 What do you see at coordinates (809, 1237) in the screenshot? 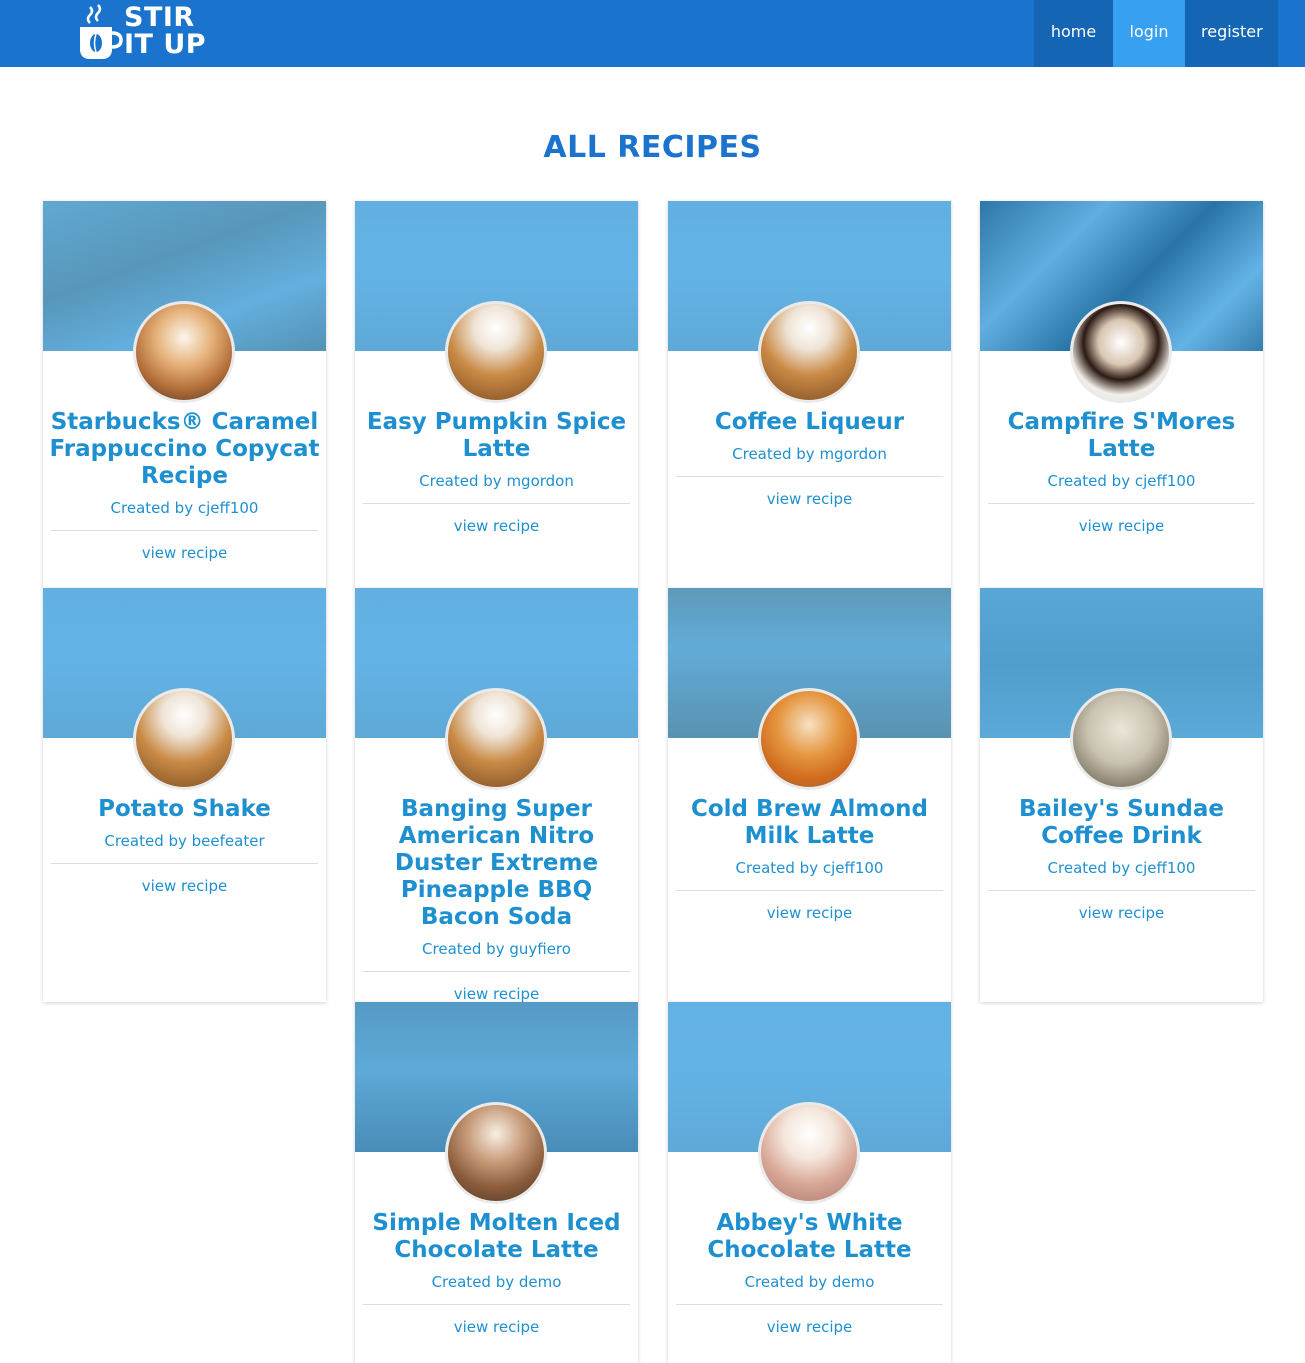
I see `recipe-title: Abbey's White Chocolate Latte` at bounding box center [809, 1237].